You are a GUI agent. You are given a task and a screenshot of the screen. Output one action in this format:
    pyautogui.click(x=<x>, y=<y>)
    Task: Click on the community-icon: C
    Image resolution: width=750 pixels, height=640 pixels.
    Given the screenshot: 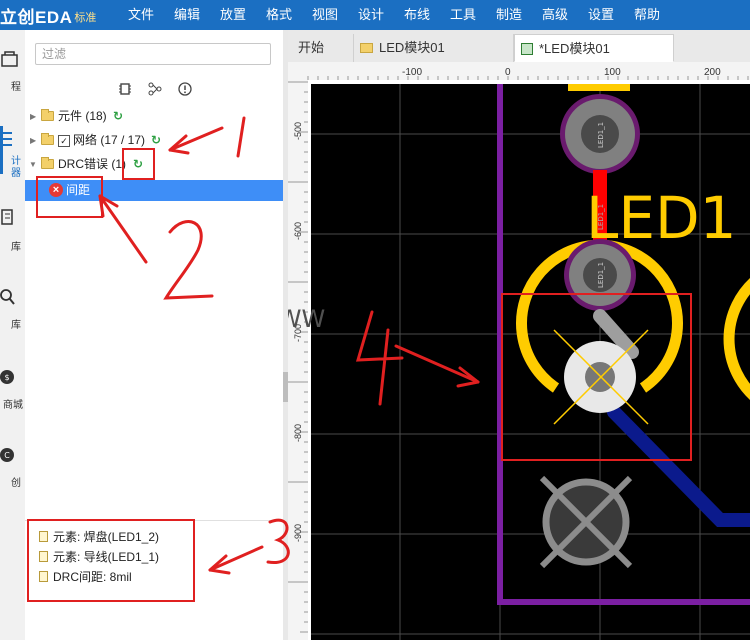 What is the action you would take?
    pyautogui.click(x=7, y=455)
    